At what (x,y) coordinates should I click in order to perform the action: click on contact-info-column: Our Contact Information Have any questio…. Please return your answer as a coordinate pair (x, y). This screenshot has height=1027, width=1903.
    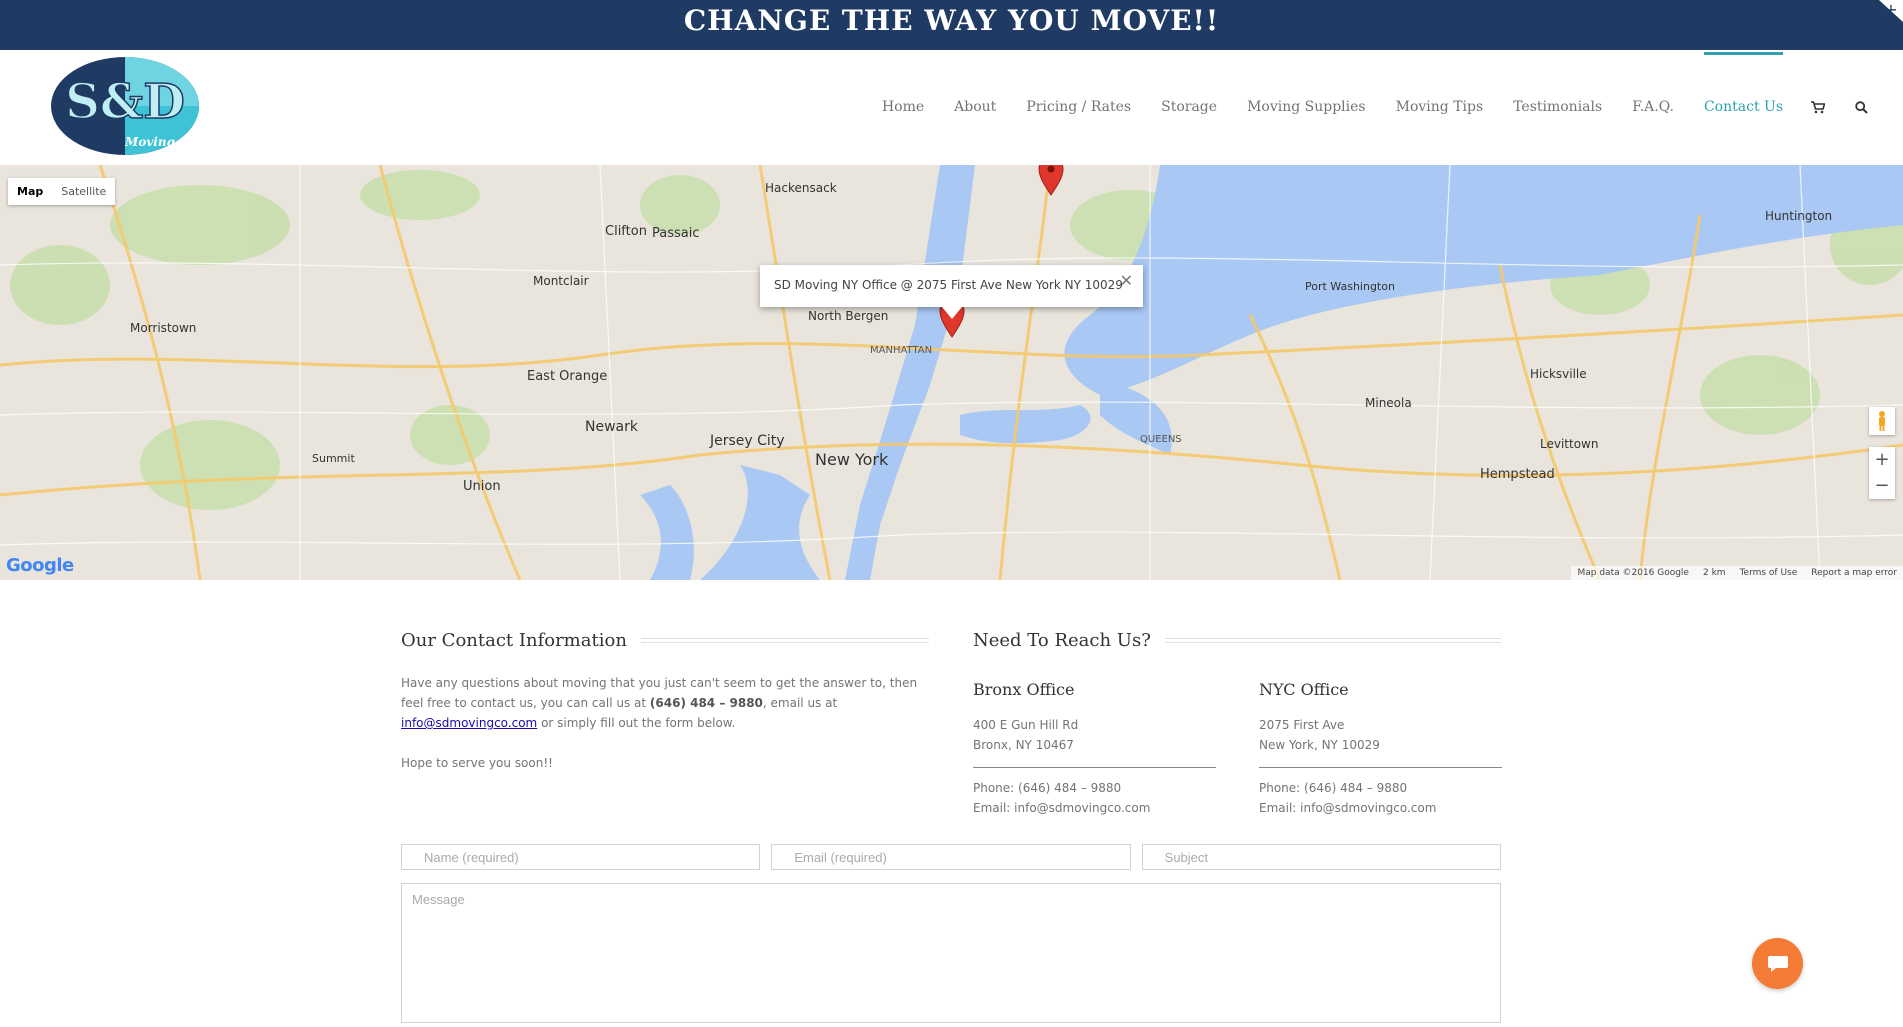
    Looking at the image, I should click on (665, 701).